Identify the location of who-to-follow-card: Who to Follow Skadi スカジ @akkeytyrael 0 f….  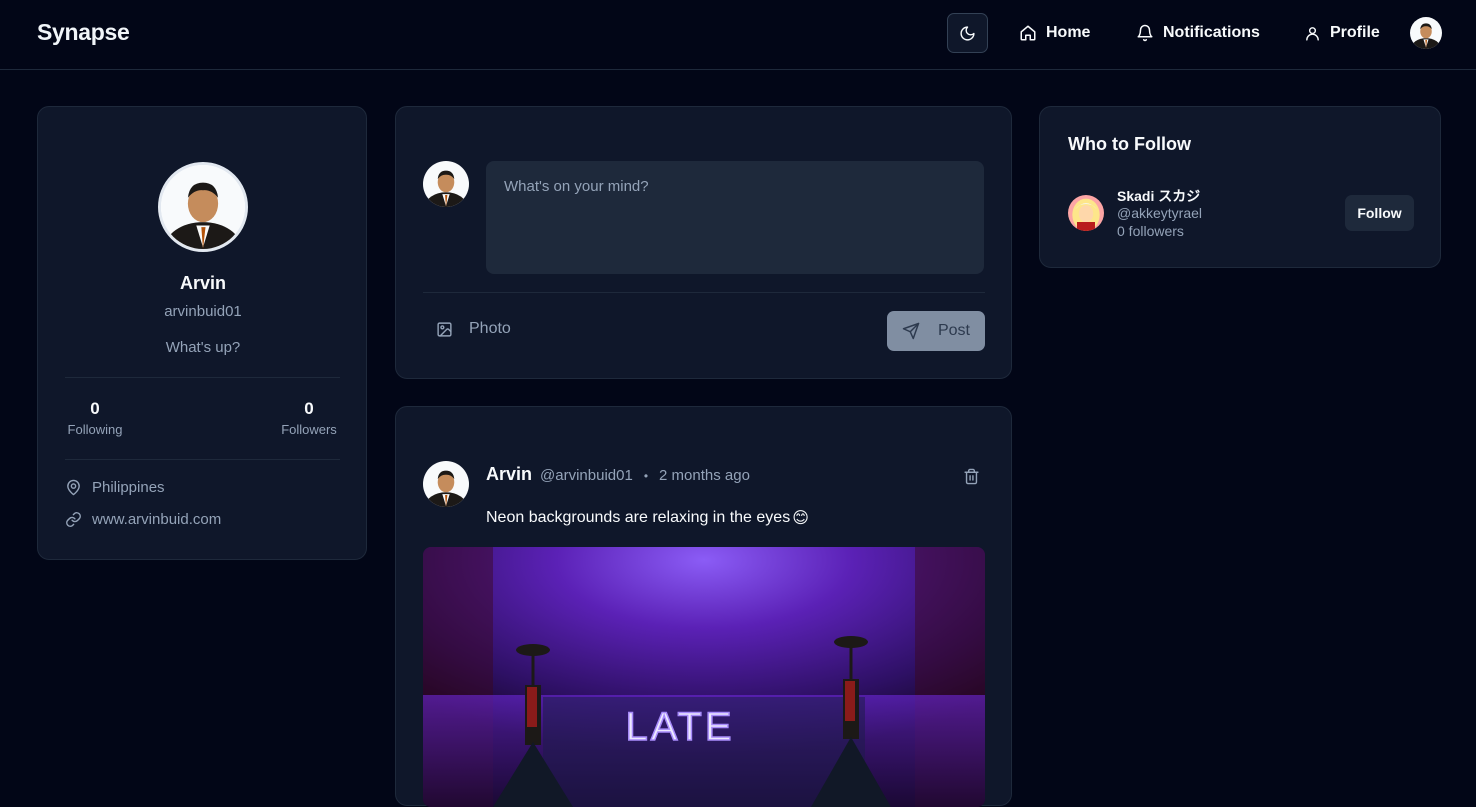
(1240, 187).